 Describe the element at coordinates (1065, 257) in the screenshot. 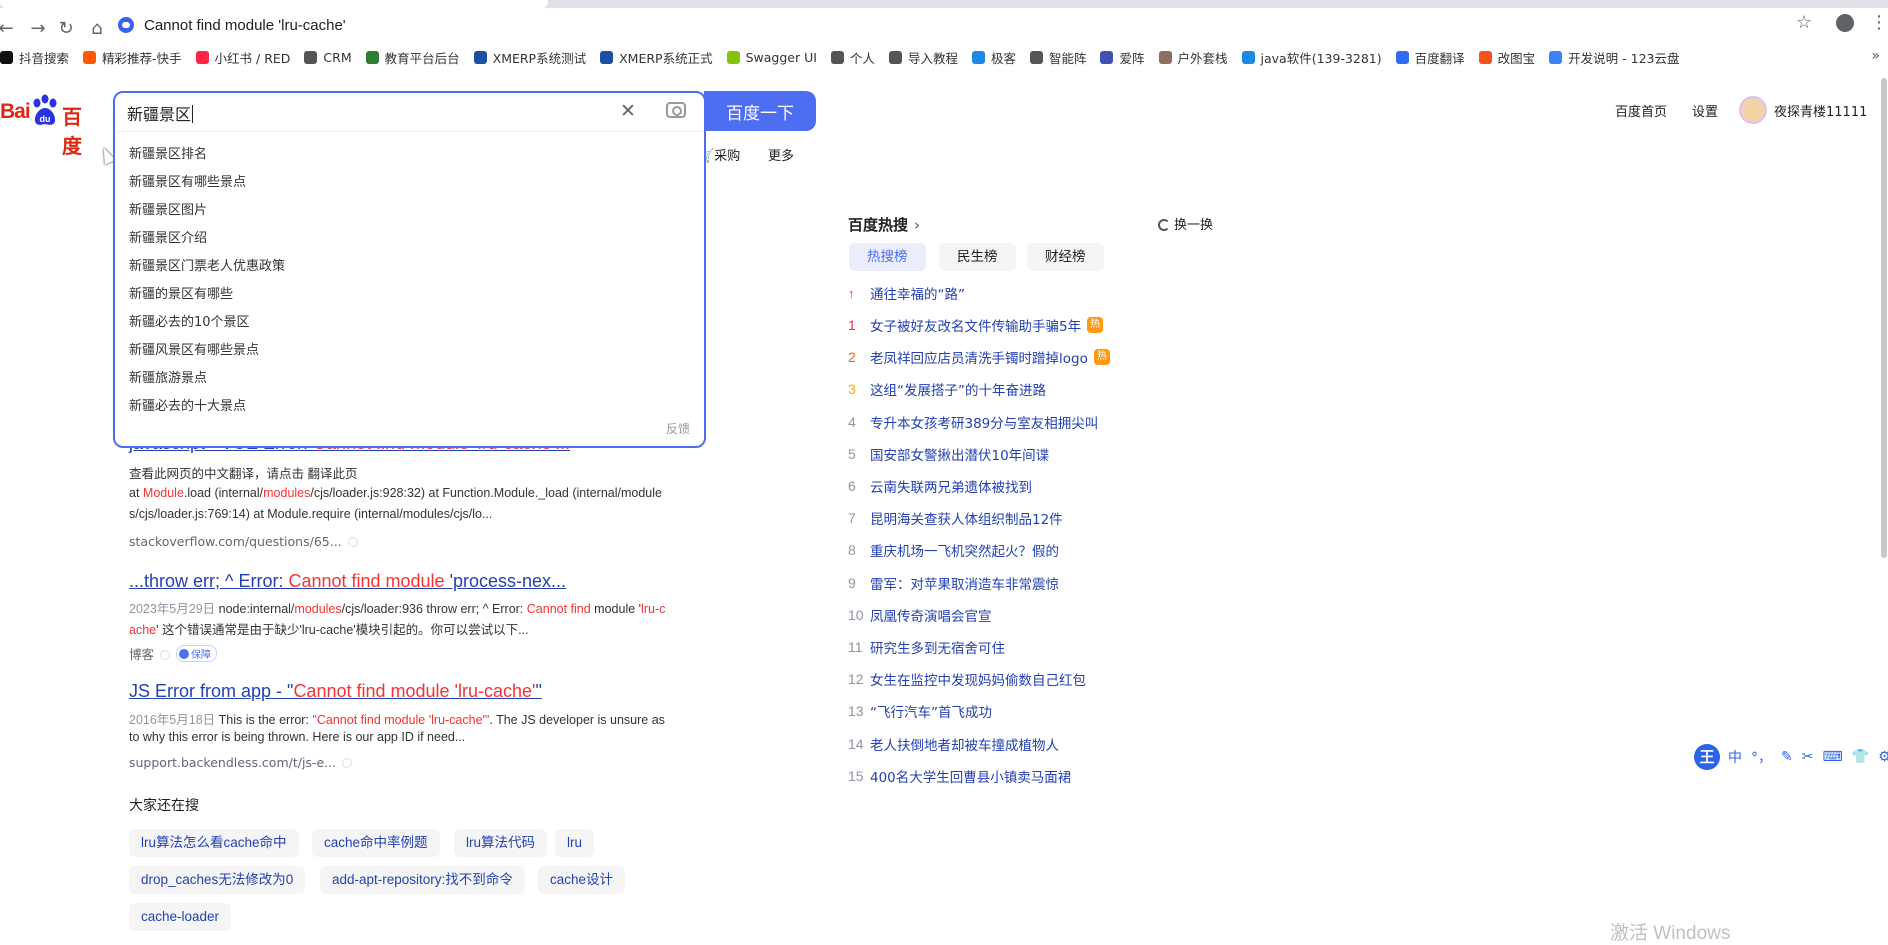

I see `tab-finance: 财经榜` at that location.